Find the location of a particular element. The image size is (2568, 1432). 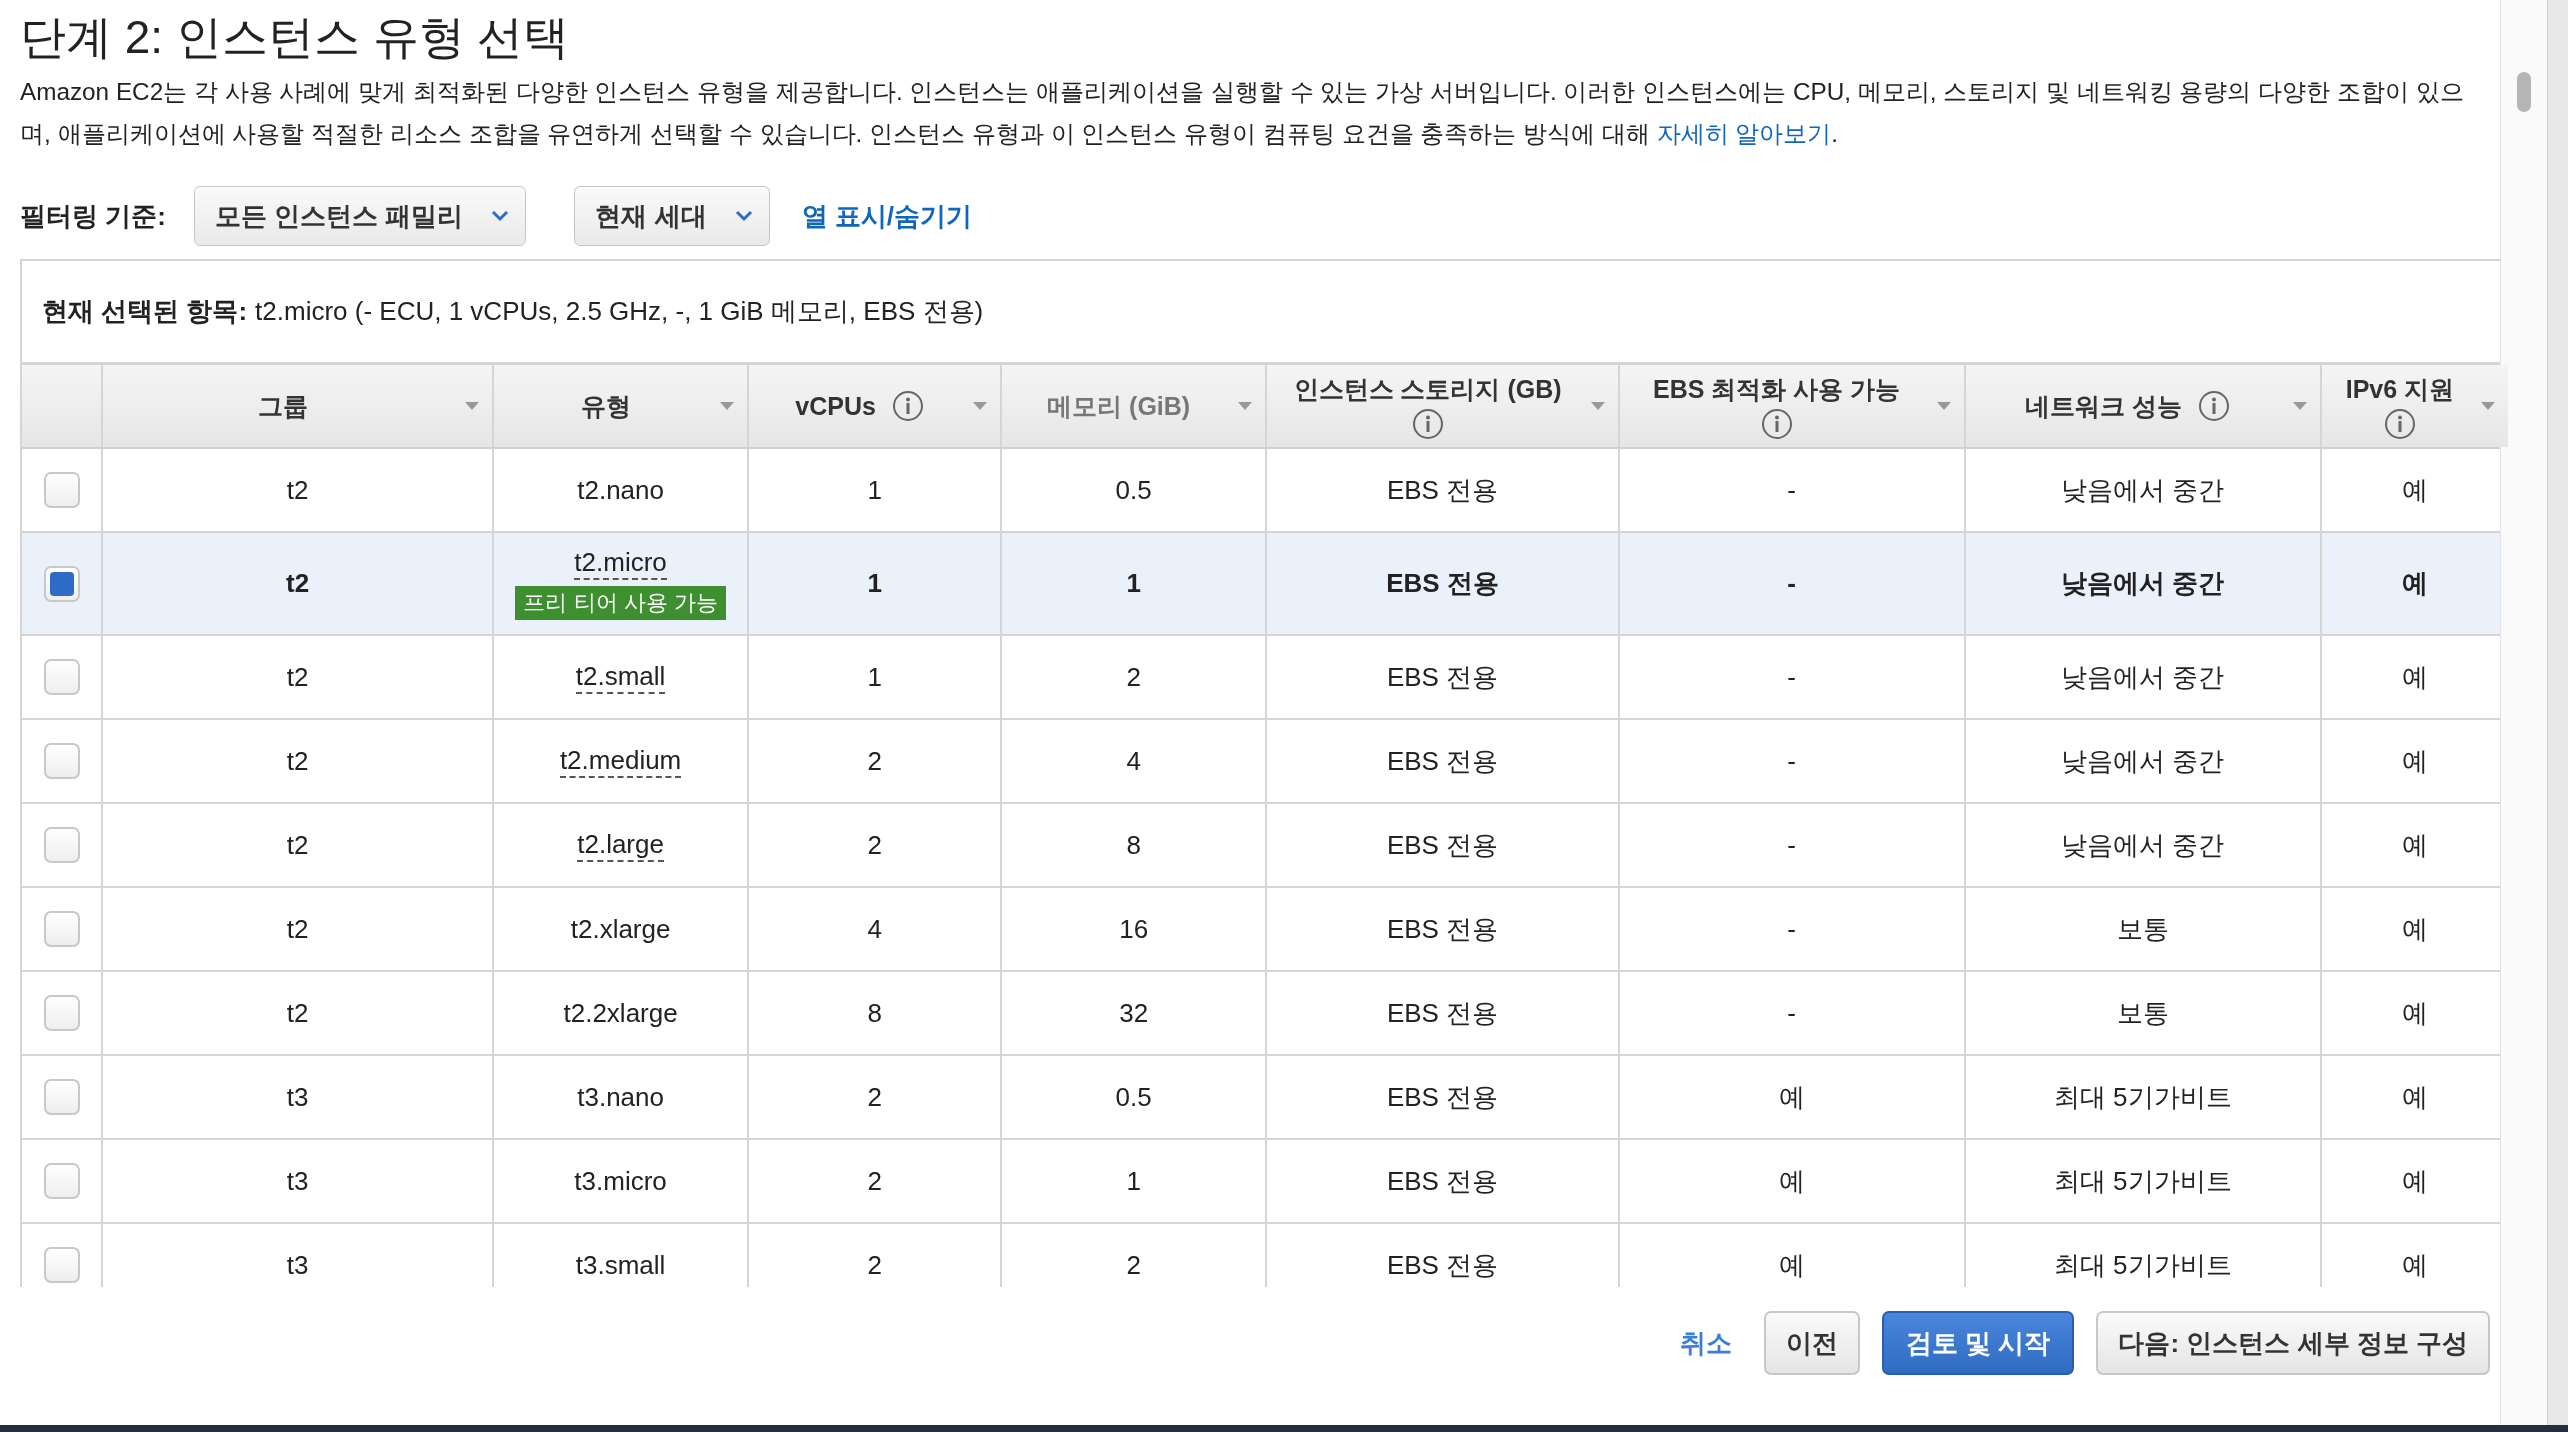

previous-button: 이전 is located at coordinates (1812, 1343).